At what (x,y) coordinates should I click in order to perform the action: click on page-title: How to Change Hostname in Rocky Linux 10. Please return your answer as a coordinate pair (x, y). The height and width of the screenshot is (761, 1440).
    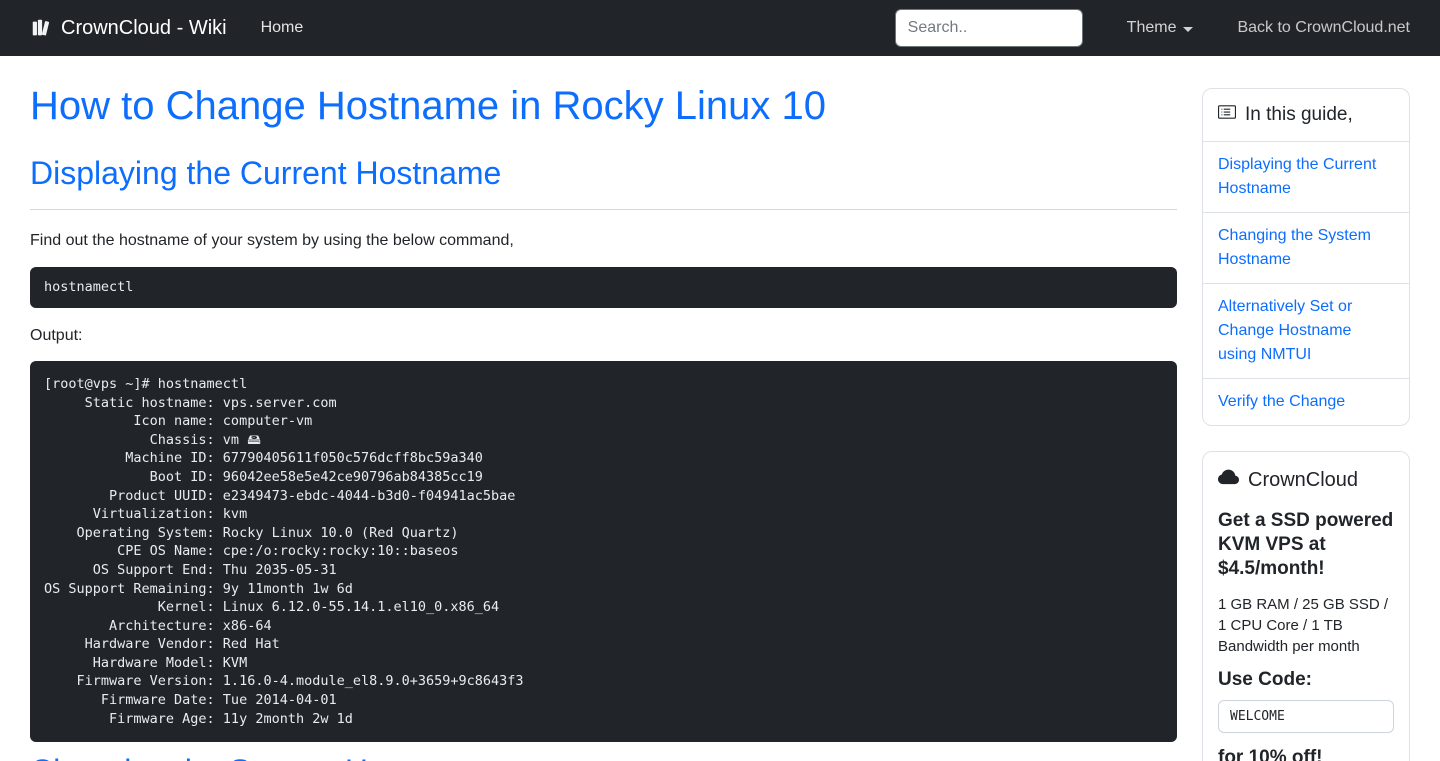
    Looking at the image, I should click on (428, 106).